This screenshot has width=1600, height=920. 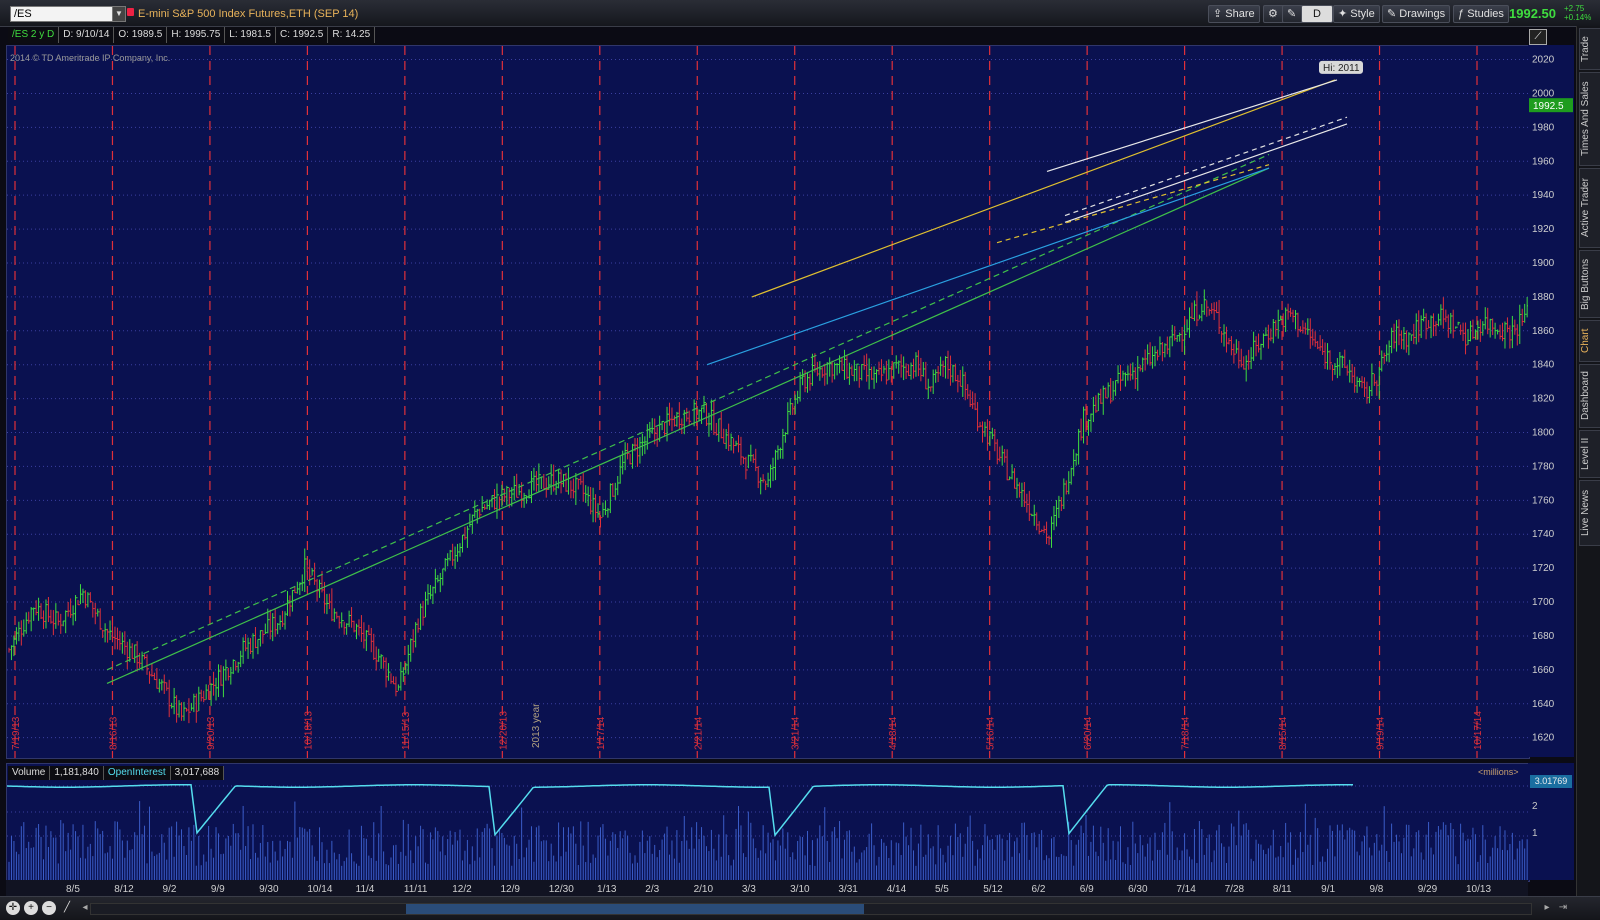 I want to click on date-tick-label: 9/2, so click(x=170, y=889).